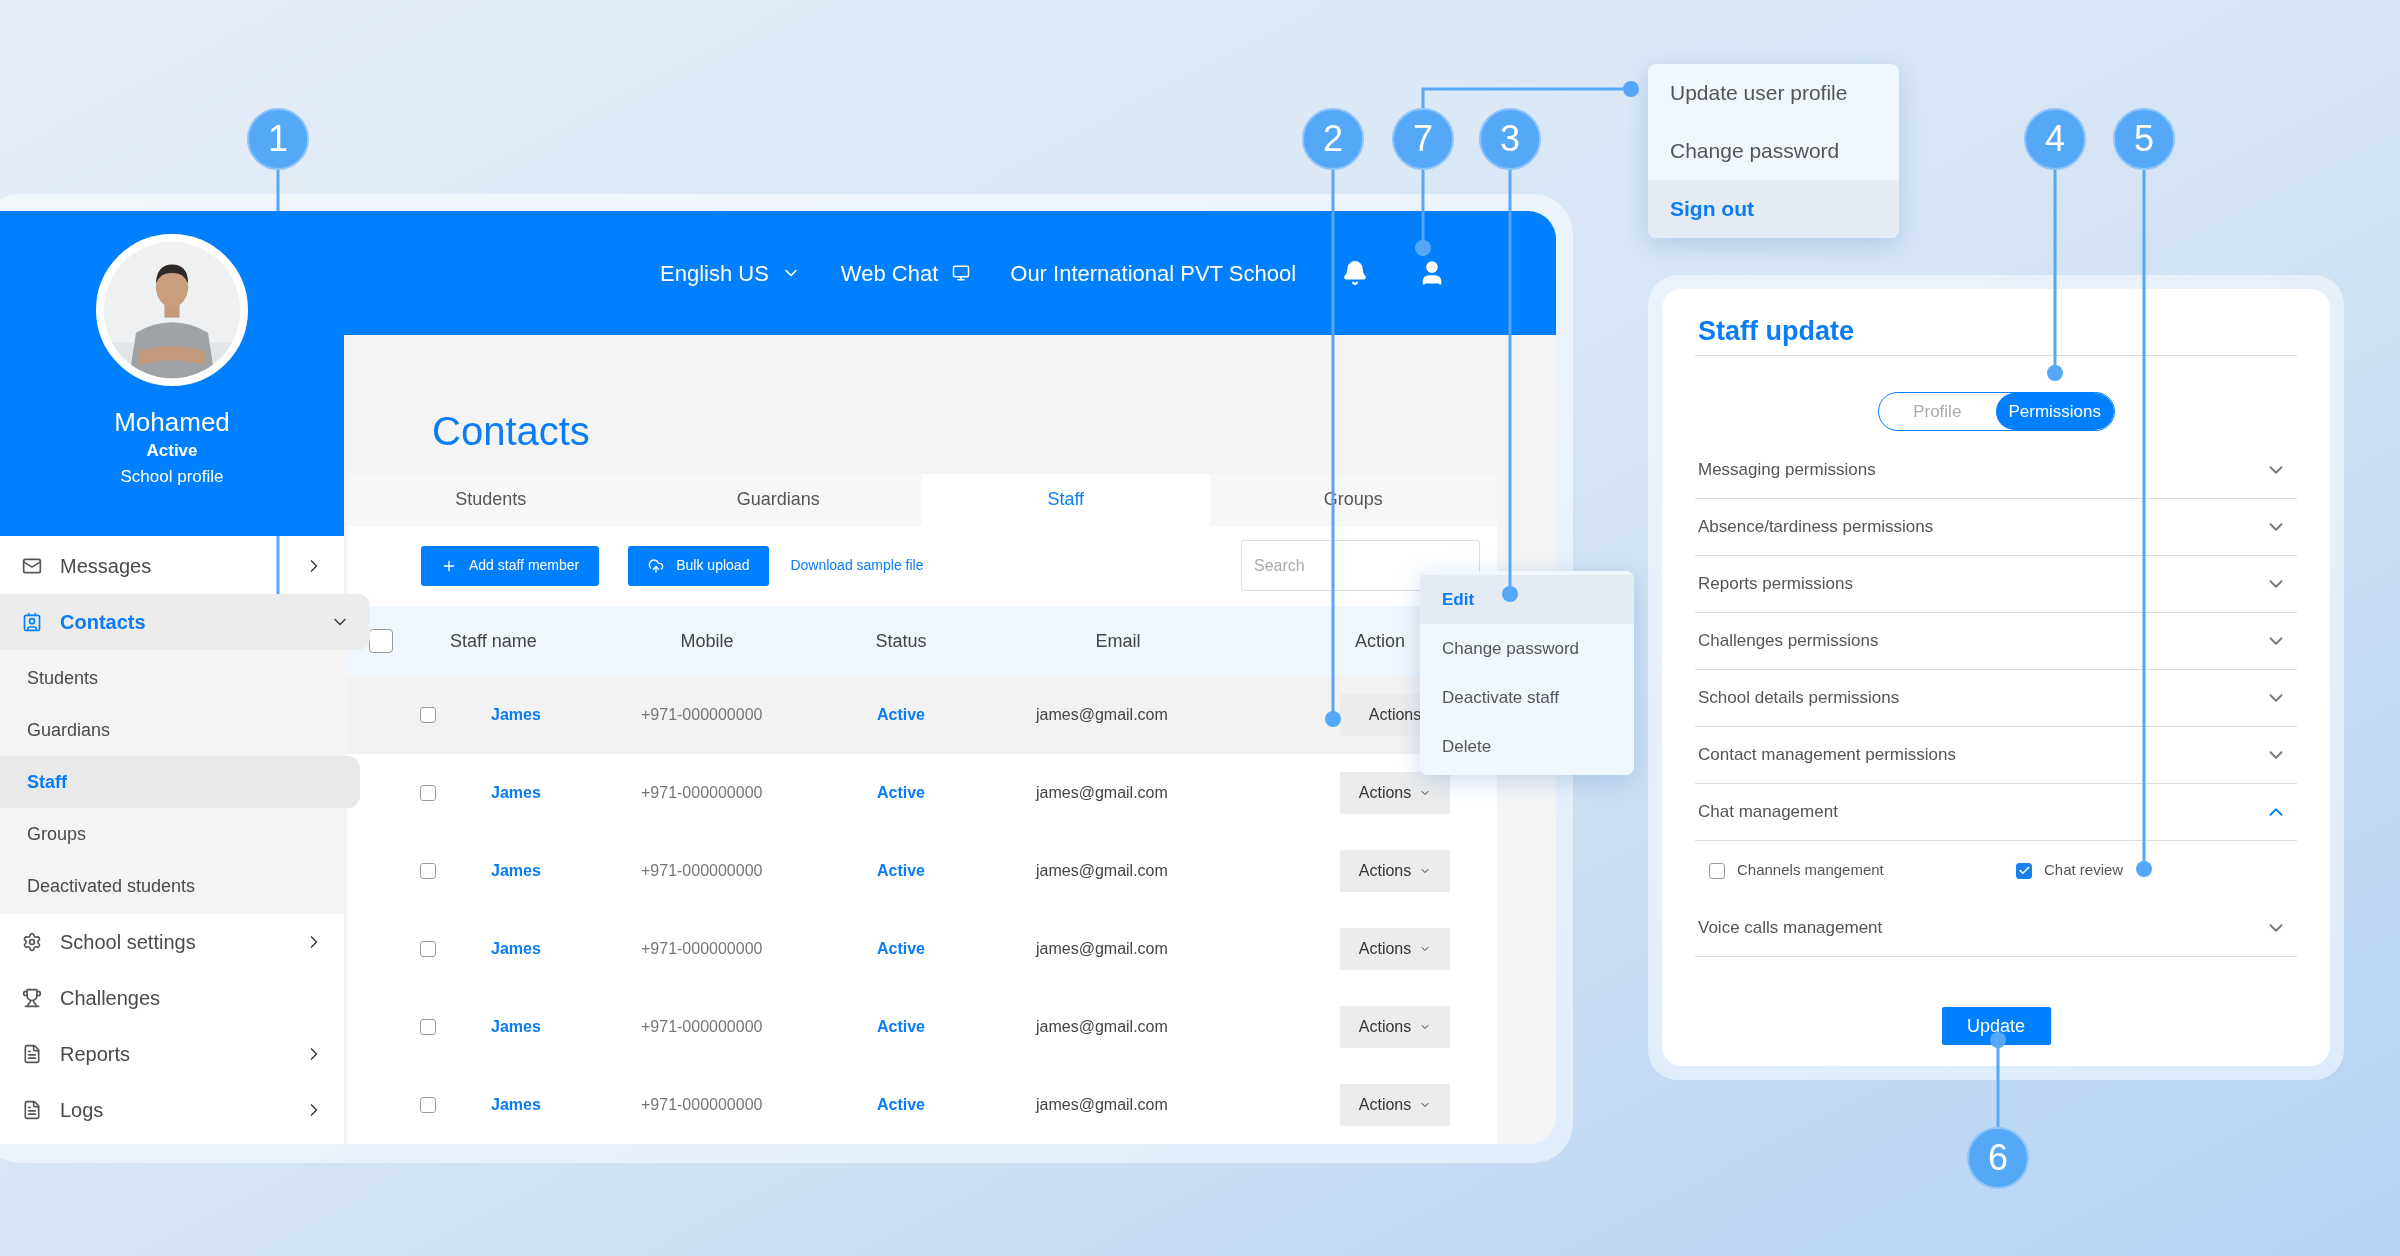 Image resolution: width=2400 pixels, height=1256 pixels. What do you see at coordinates (2055, 139) in the screenshot?
I see `callout-number: 4` at bounding box center [2055, 139].